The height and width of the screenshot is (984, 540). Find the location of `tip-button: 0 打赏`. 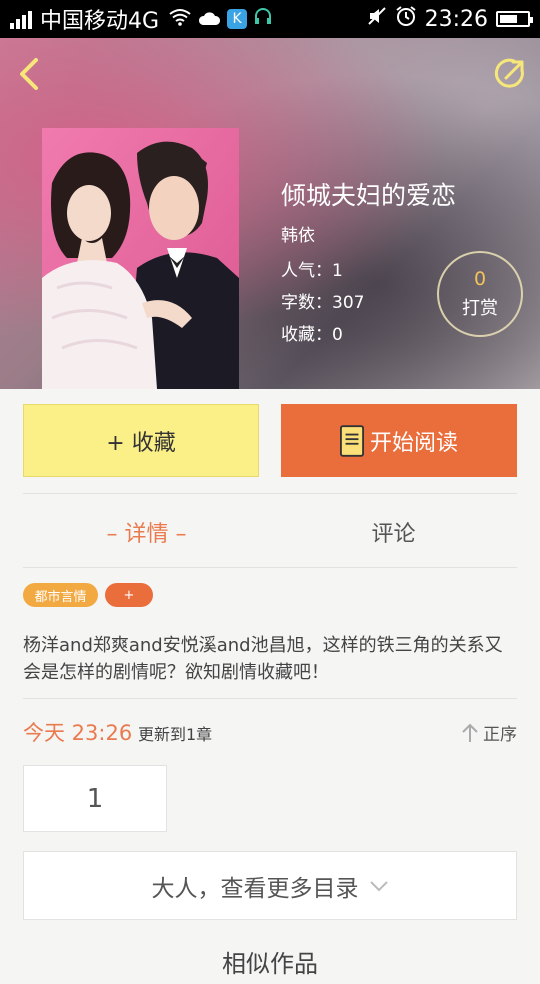

tip-button: 0 打赏 is located at coordinates (480, 294).